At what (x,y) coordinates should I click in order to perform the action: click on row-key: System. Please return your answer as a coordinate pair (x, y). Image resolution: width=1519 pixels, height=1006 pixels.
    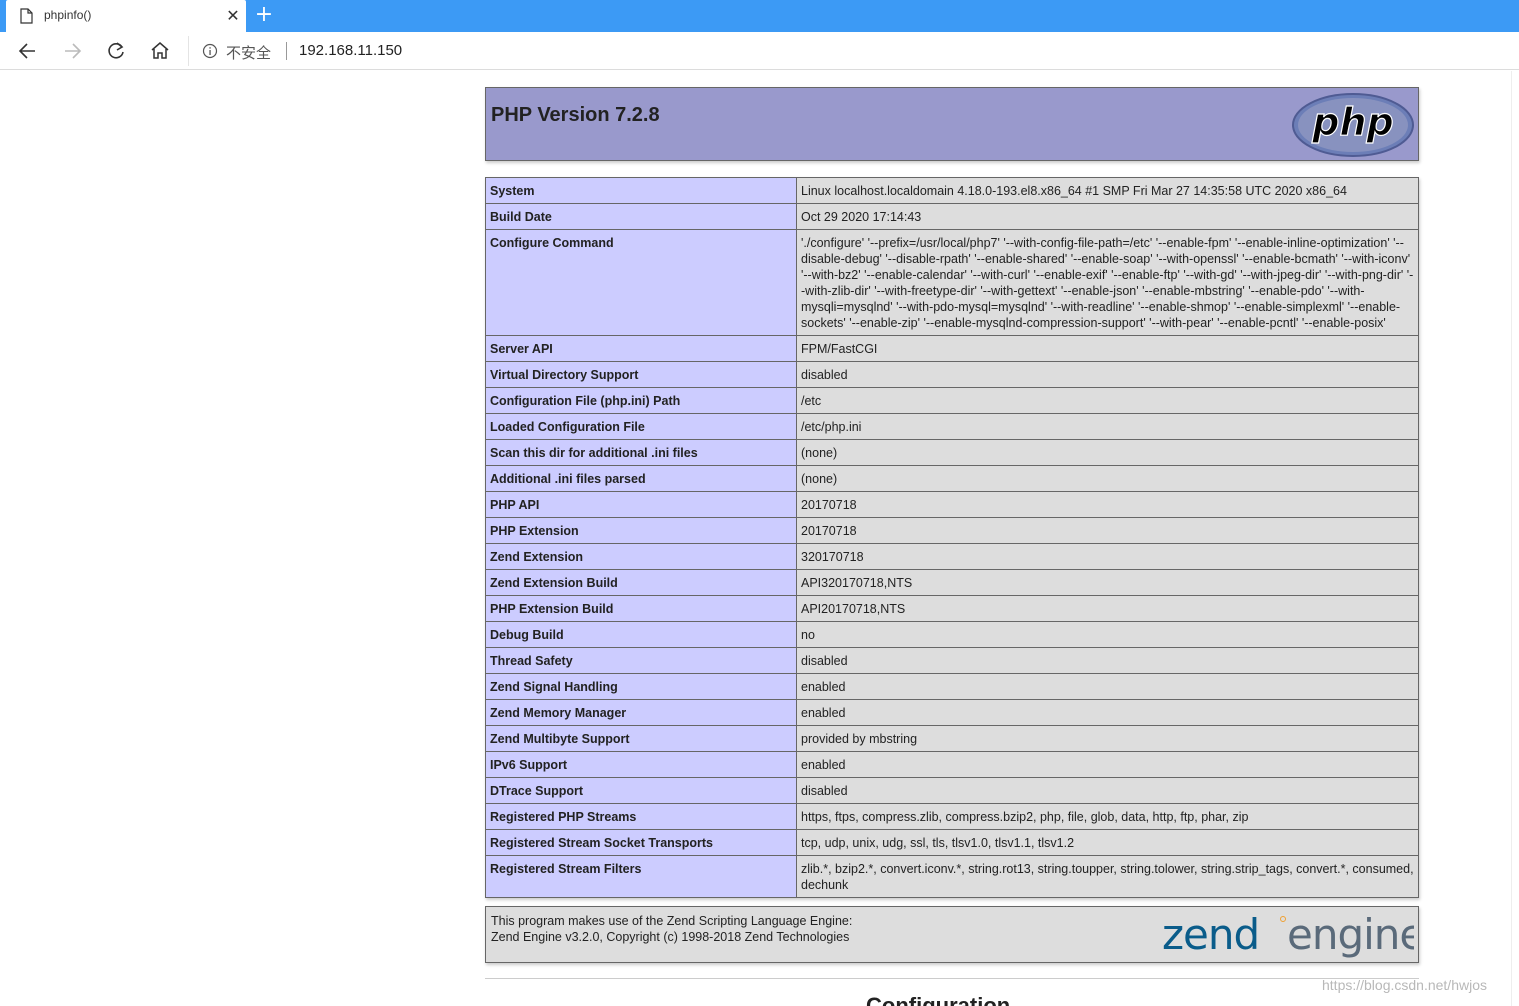
    Looking at the image, I should click on (641, 190).